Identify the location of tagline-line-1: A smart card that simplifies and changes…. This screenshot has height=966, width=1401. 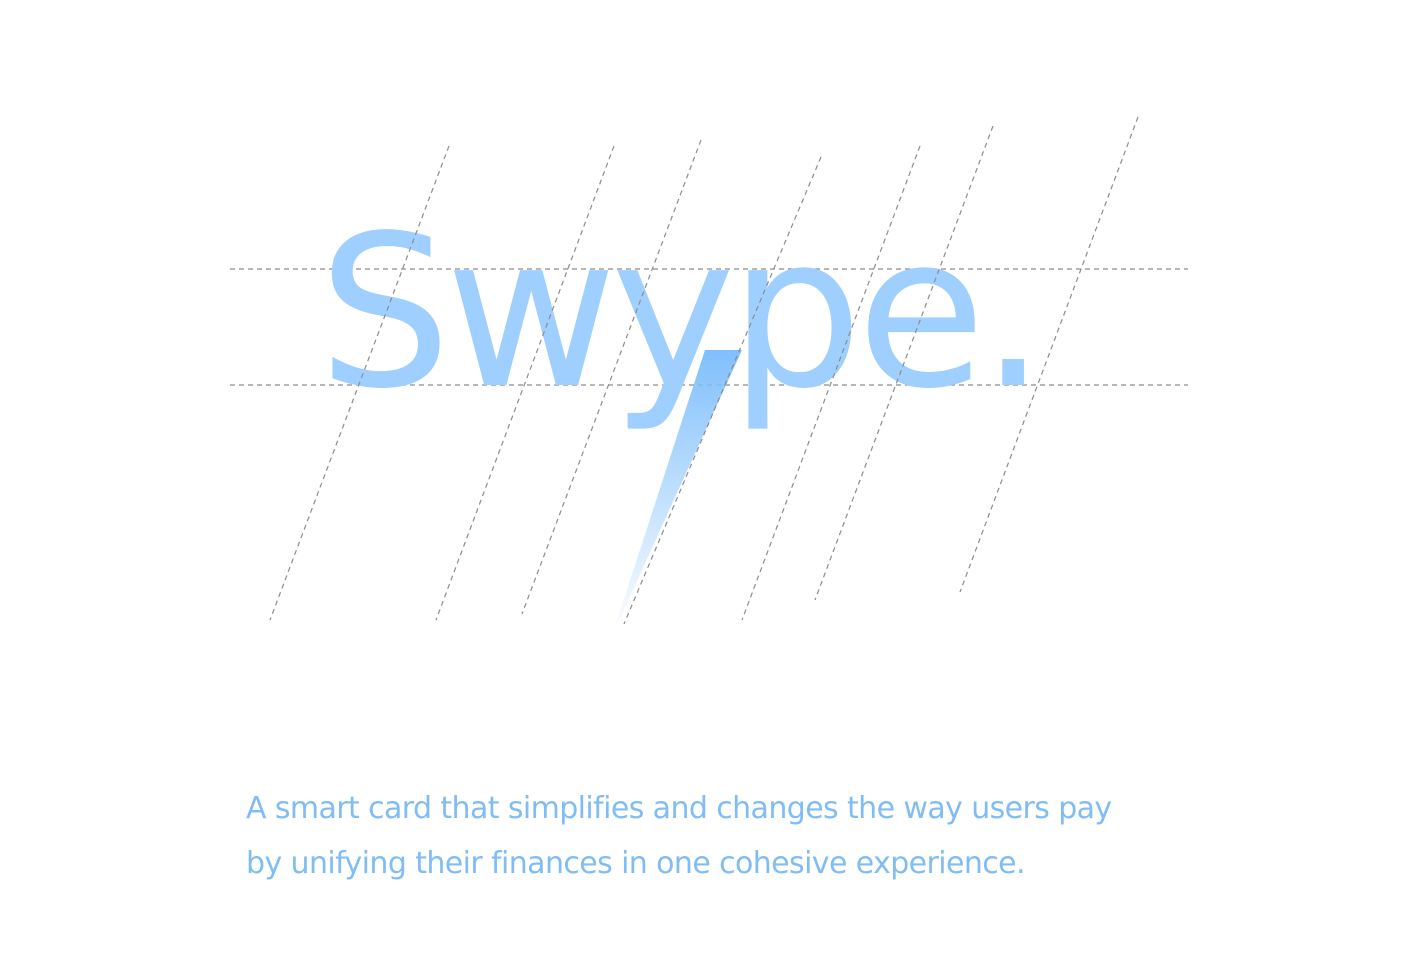
(679, 808).